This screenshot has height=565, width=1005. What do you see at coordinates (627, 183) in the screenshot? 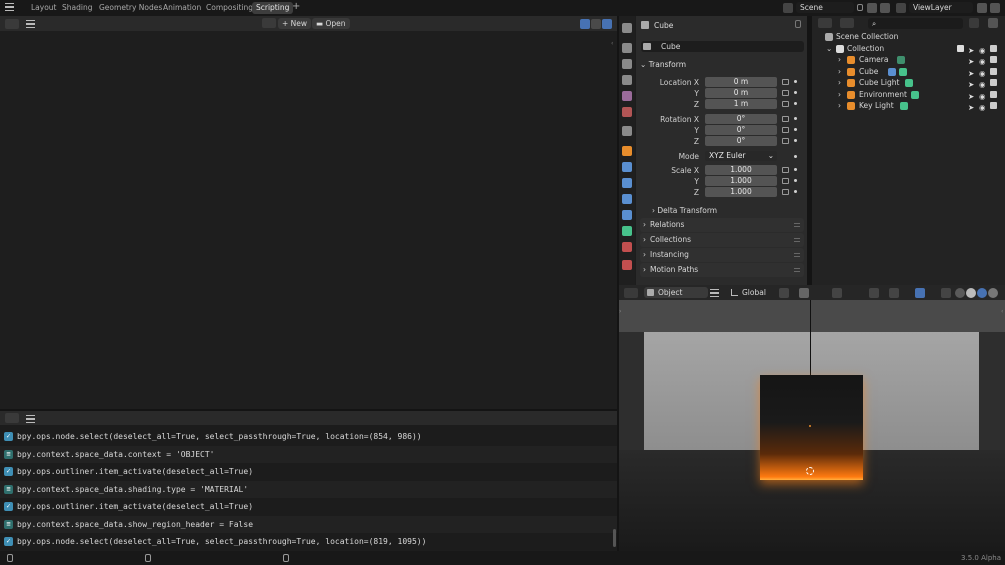
I see `particles-tab-icon` at bounding box center [627, 183].